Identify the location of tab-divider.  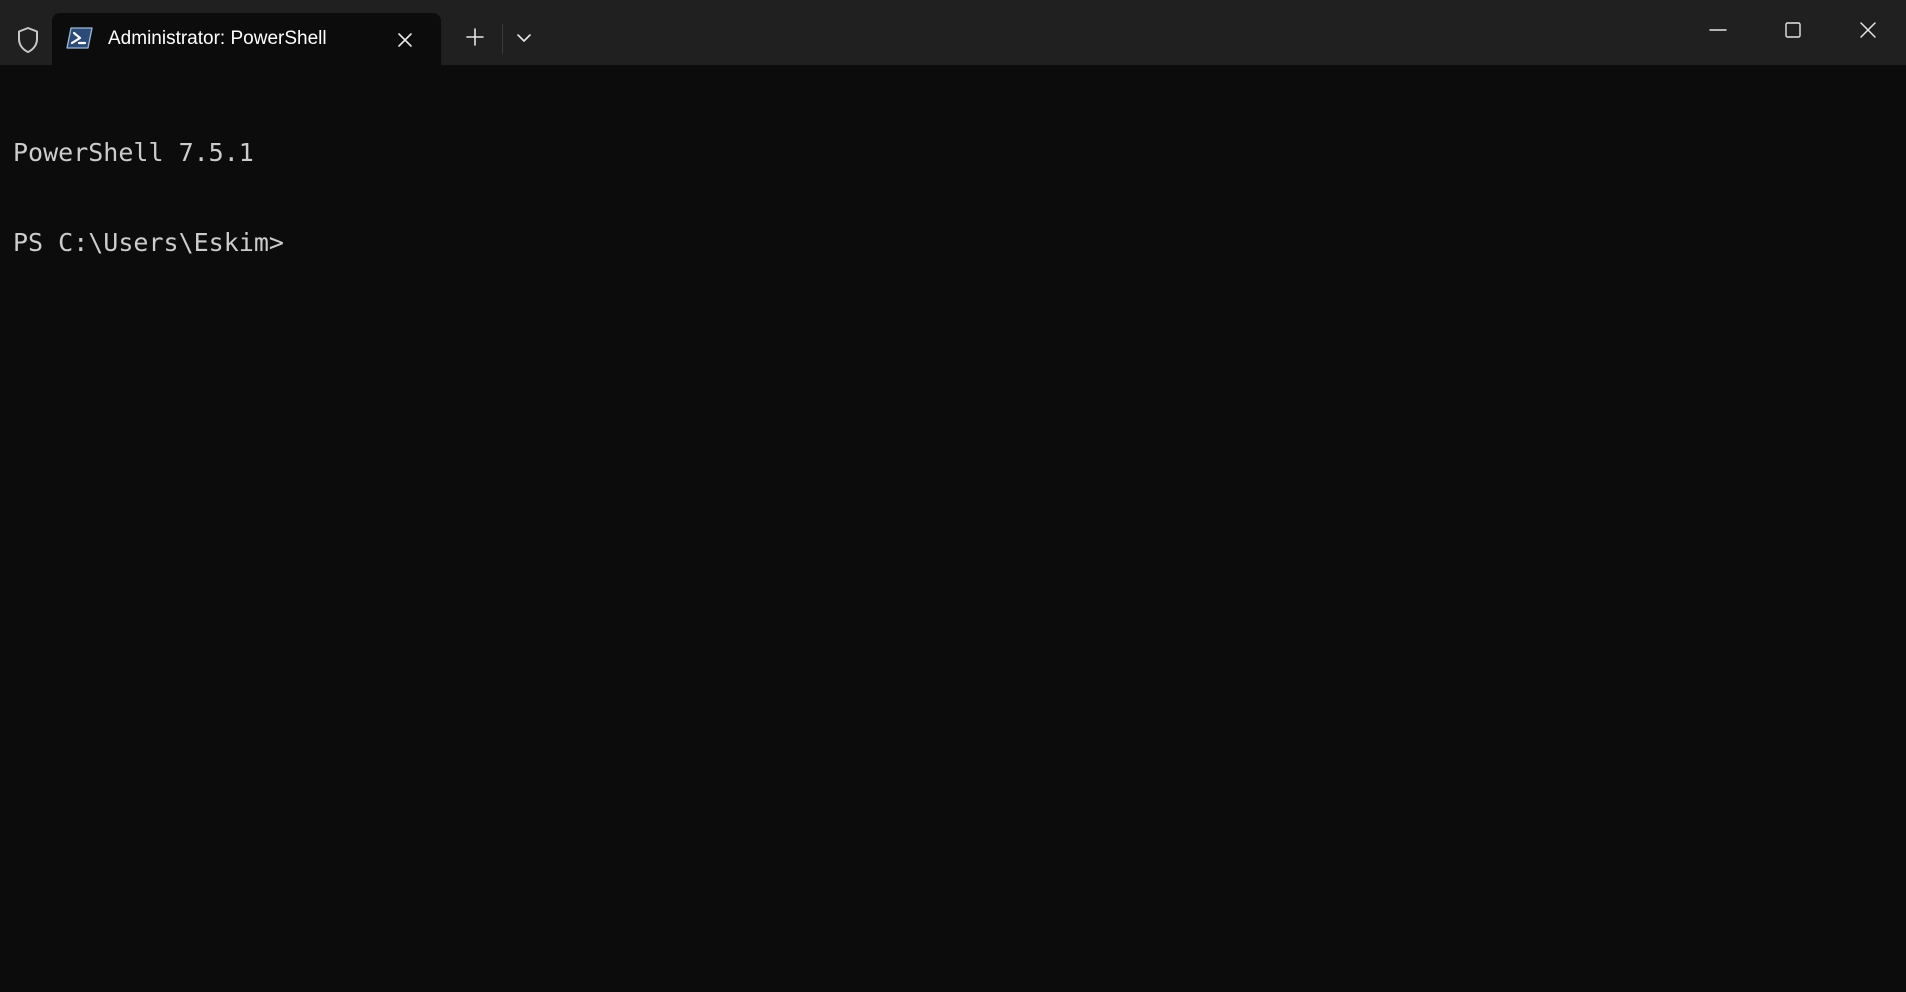
(502, 39).